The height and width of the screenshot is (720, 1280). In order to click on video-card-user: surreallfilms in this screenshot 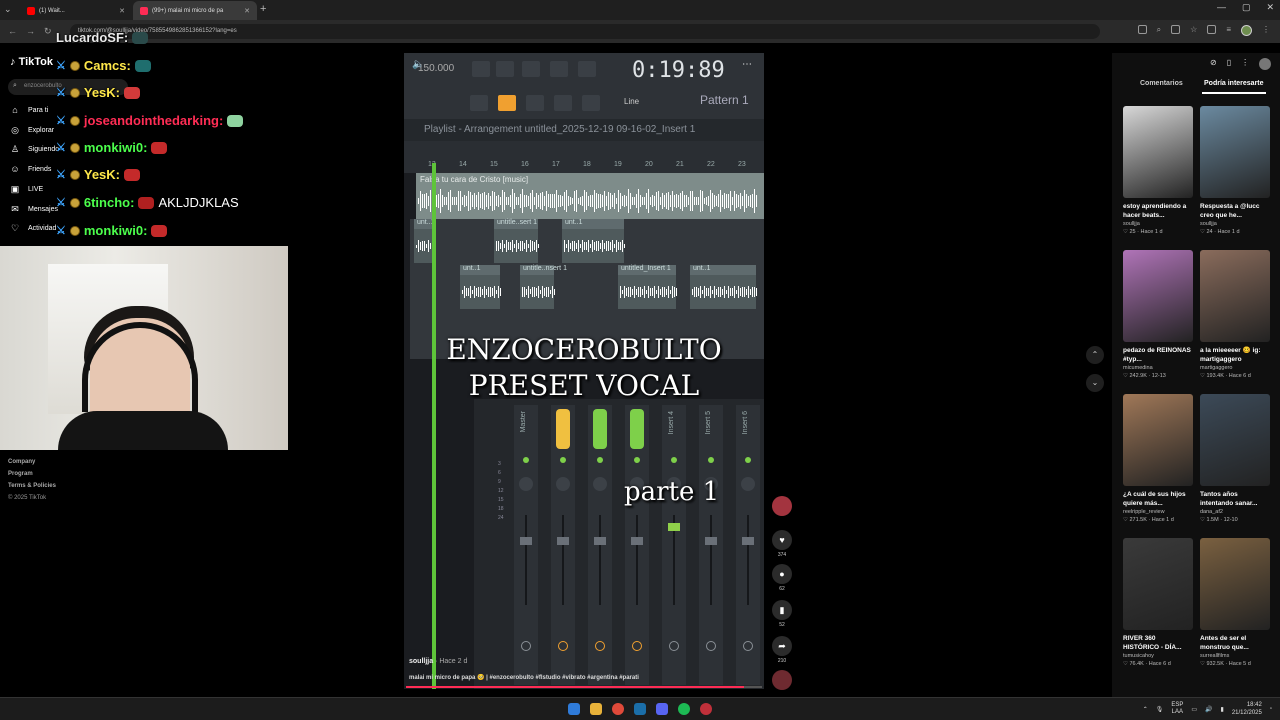, I will do `click(1235, 656)`.